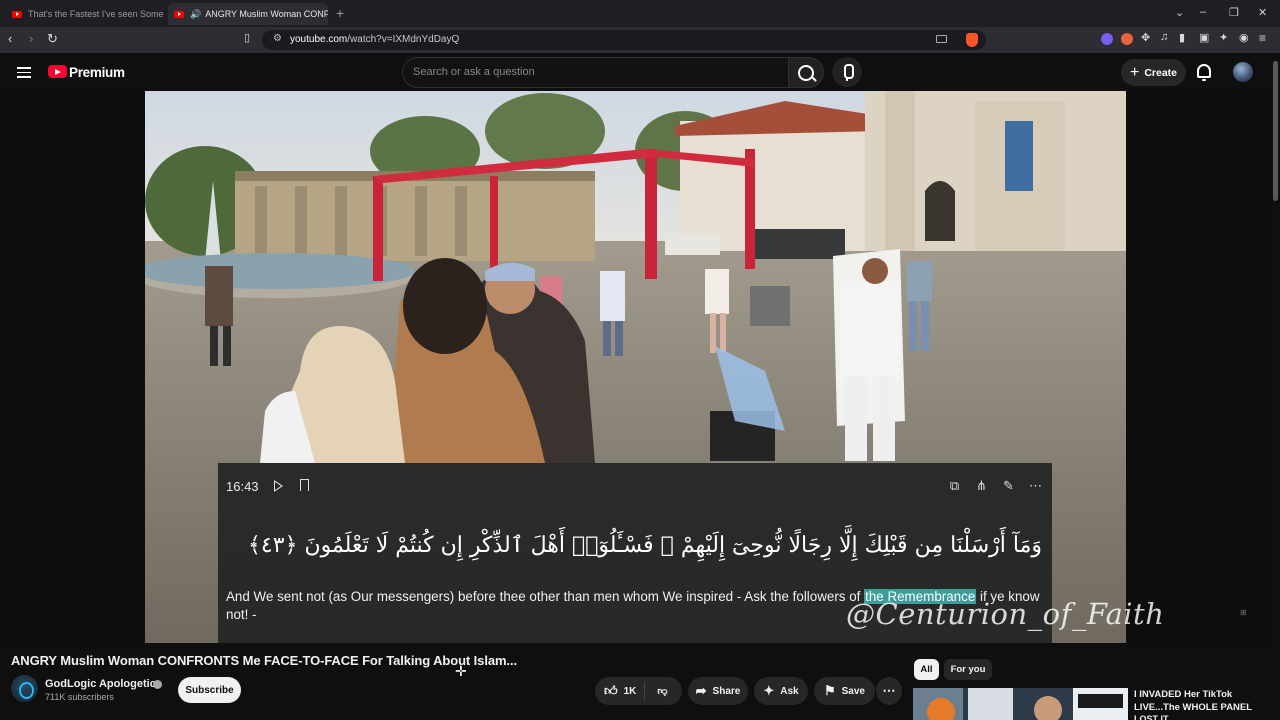 This screenshot has height=720, width=1280. I want to click on share-arrow-icon: ➦, so click(701, 690).